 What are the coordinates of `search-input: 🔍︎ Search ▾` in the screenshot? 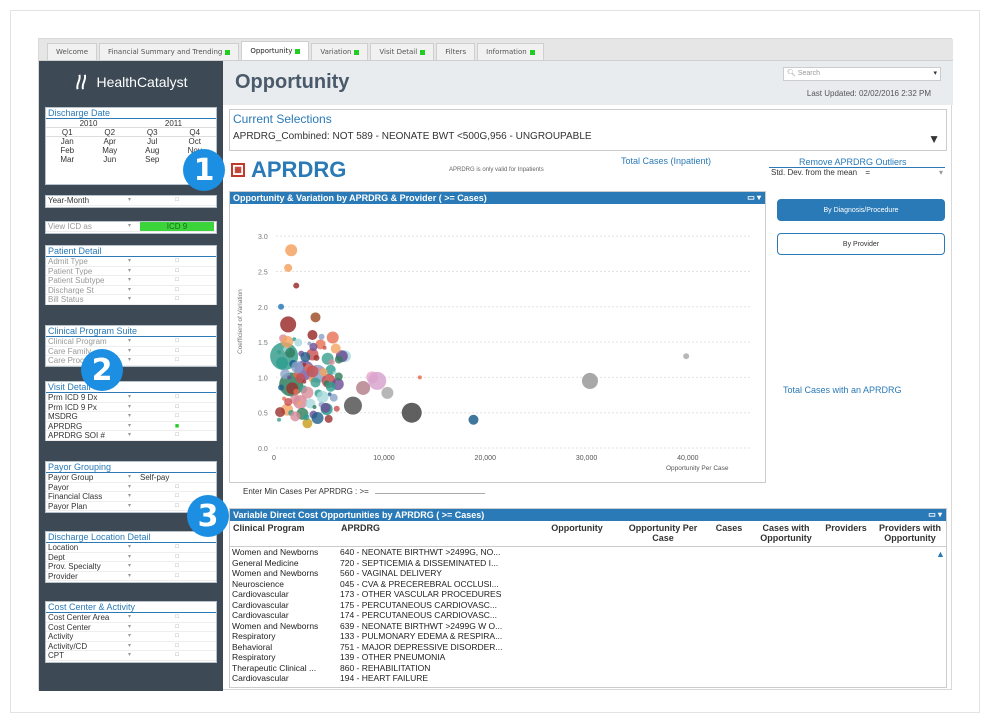 It's located at (862, 74).